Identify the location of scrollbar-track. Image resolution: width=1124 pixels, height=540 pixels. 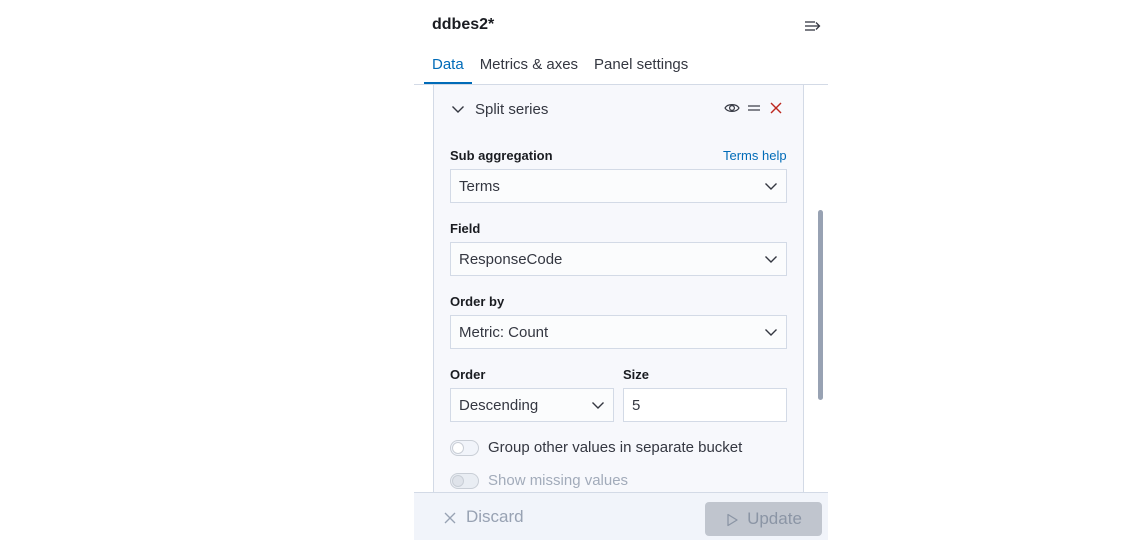
(803, 288).